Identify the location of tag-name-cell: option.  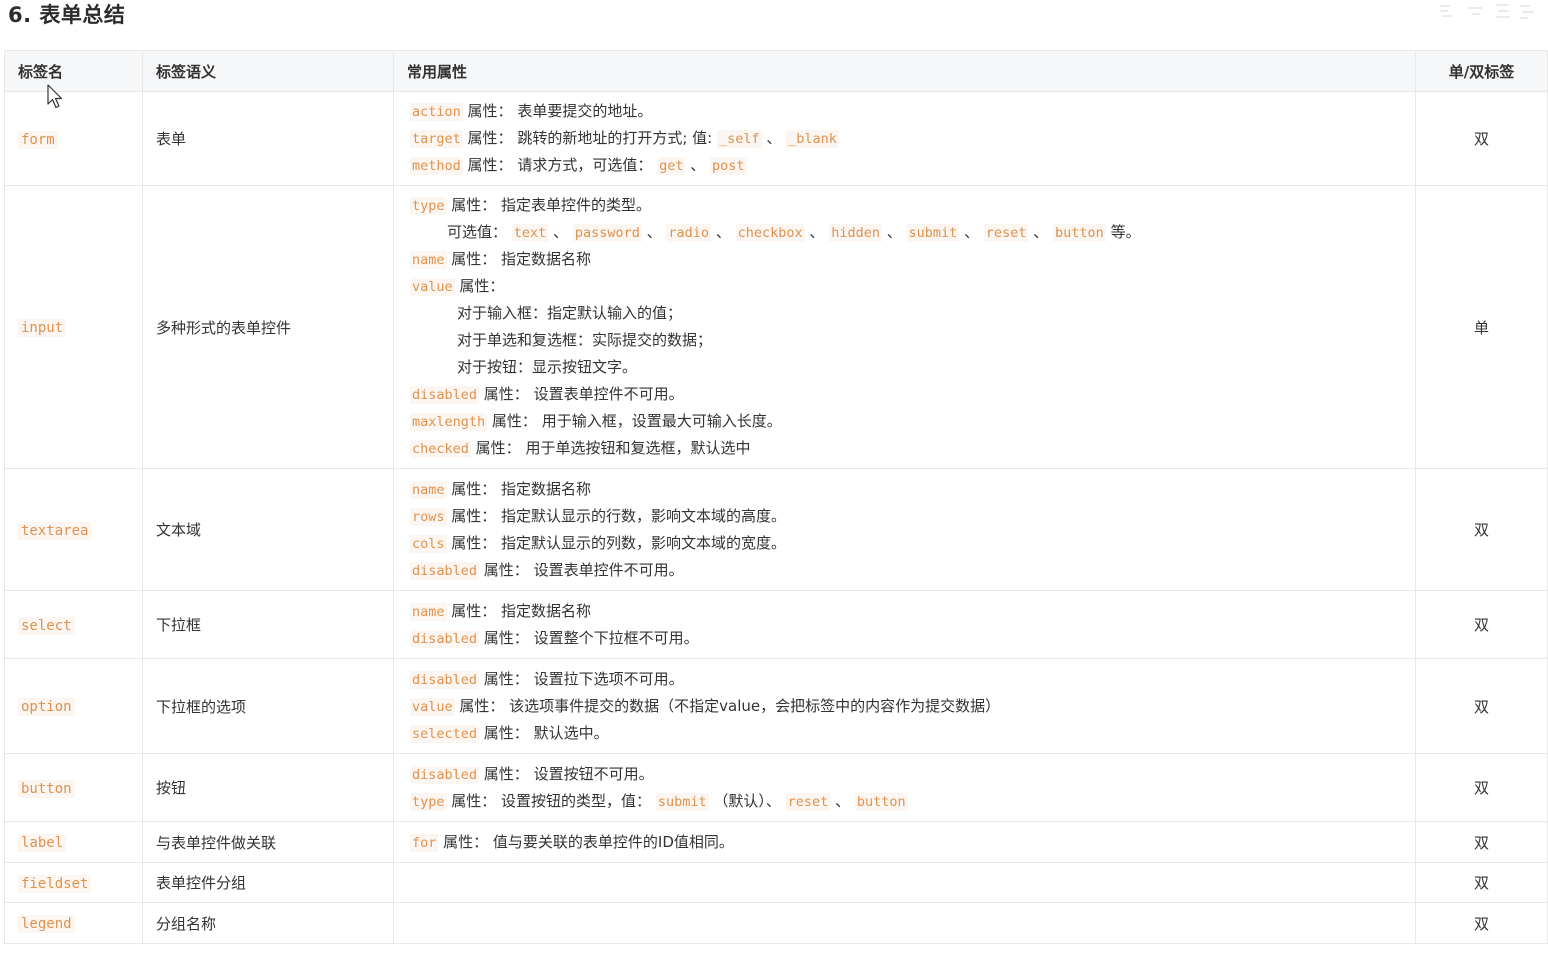
(73, 706).